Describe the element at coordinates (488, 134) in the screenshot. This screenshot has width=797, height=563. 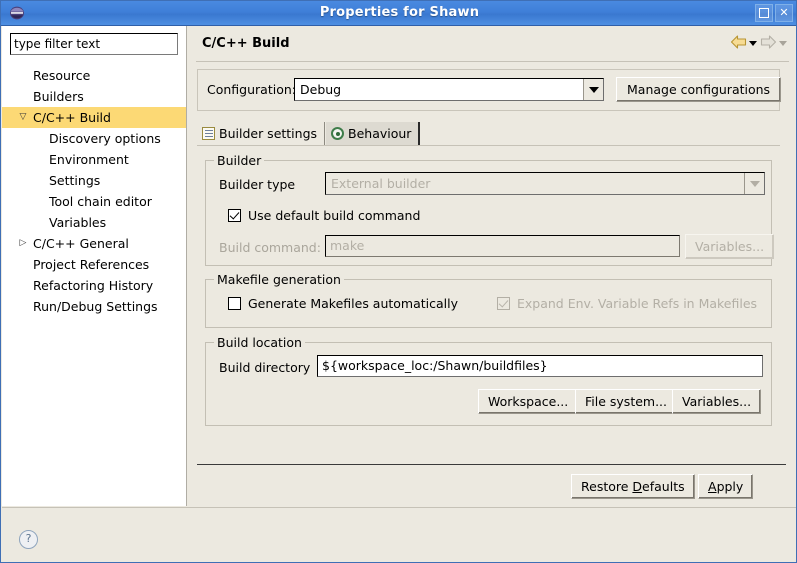
I see `tab-folder: Builder settings Behaviour` at that location.